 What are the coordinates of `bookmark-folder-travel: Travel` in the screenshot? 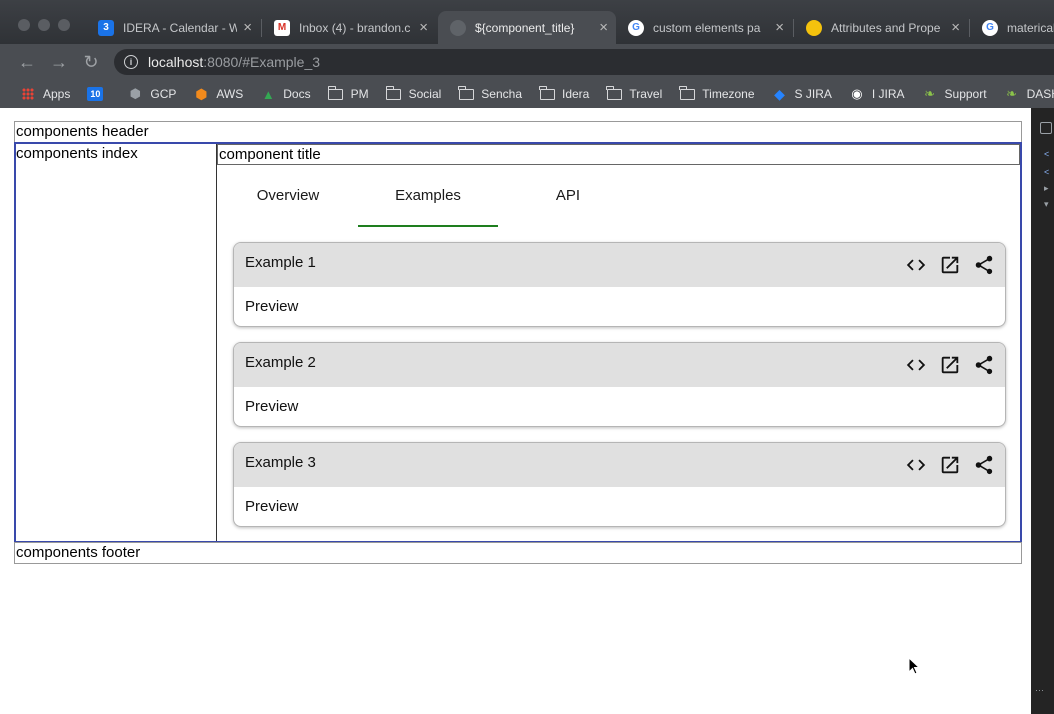 It's located at (634, 93).